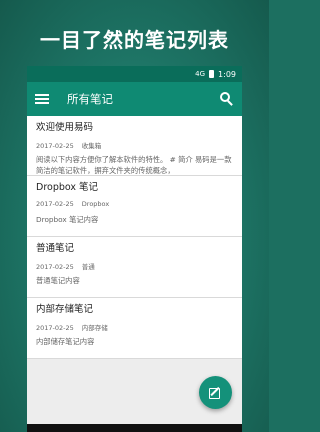 This screenshot has width=320, height=432. I want to click on signal-indicator: 4G, so click(200, 74).